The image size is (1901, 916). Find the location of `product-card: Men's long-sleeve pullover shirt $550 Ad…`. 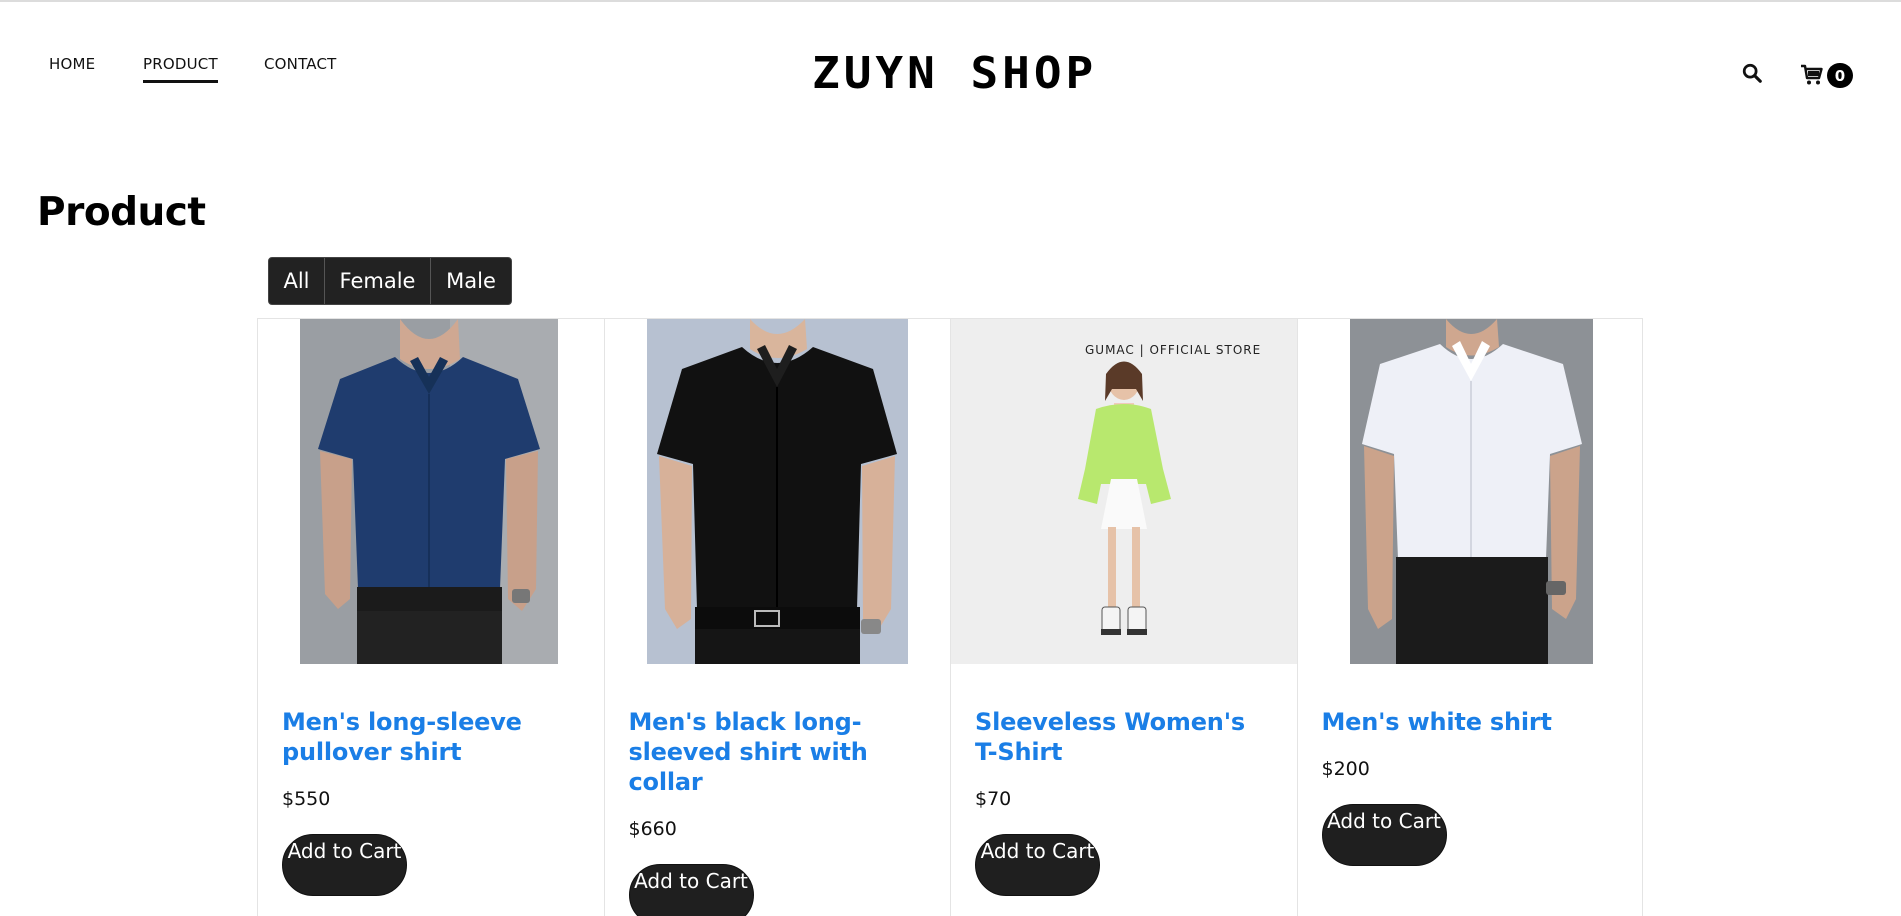

product-card: Men's long-sleeve pullover shirt $550 Ad… is located at coordinates (430, 617).